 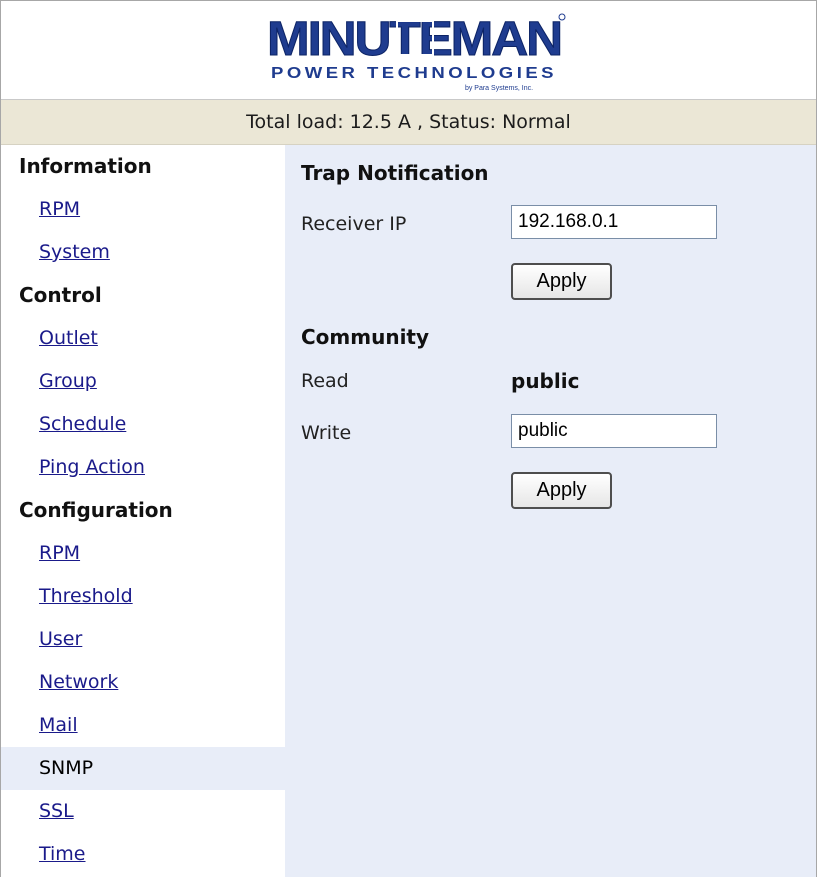 What do you see at coordinates (143, 596) in the screenshot?
I see `sidebar-item-threshold: Threshold` at bounding box center [143, 596].